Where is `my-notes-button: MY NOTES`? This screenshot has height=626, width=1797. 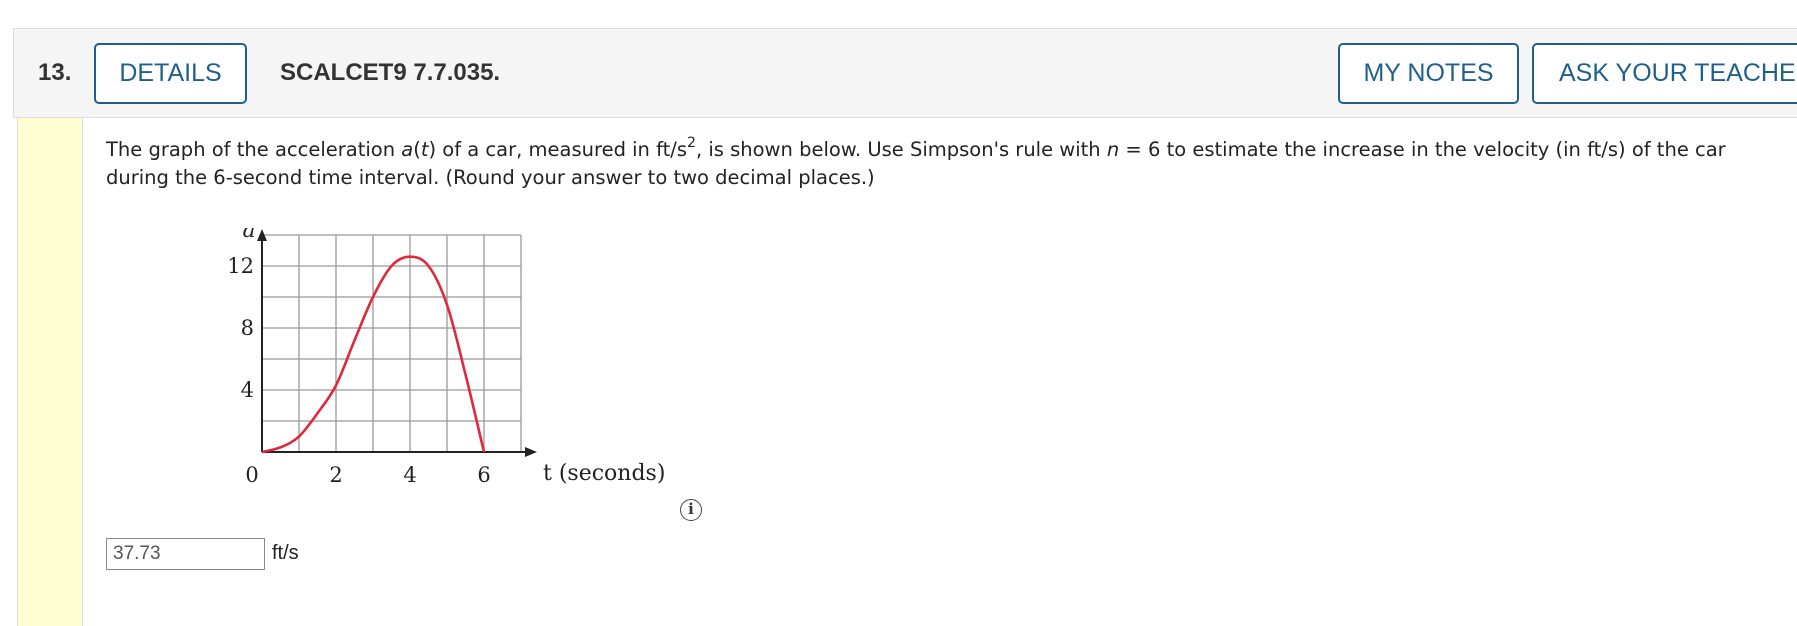 my-notes-button: MY NOTES is located at coordinates (1428, 73).